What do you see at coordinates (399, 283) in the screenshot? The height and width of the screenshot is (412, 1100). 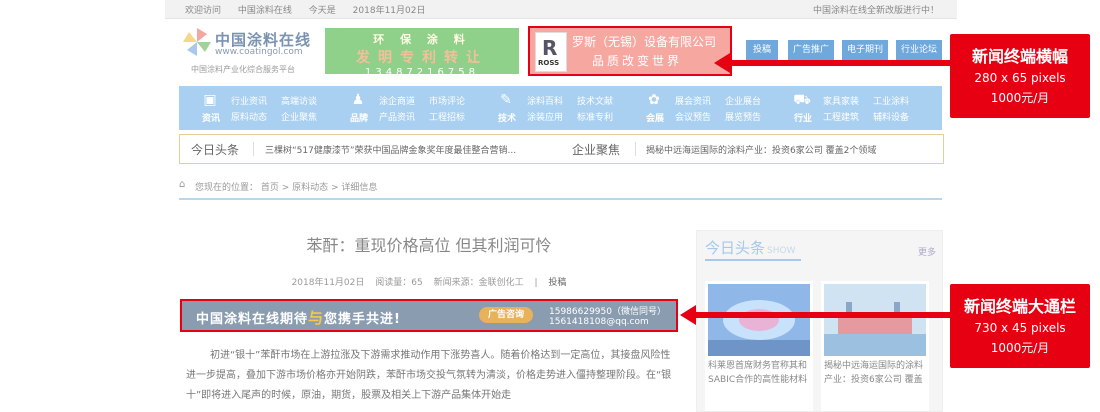 I see `article-reads: 阅读量：65` at bounding box center [399, 283].